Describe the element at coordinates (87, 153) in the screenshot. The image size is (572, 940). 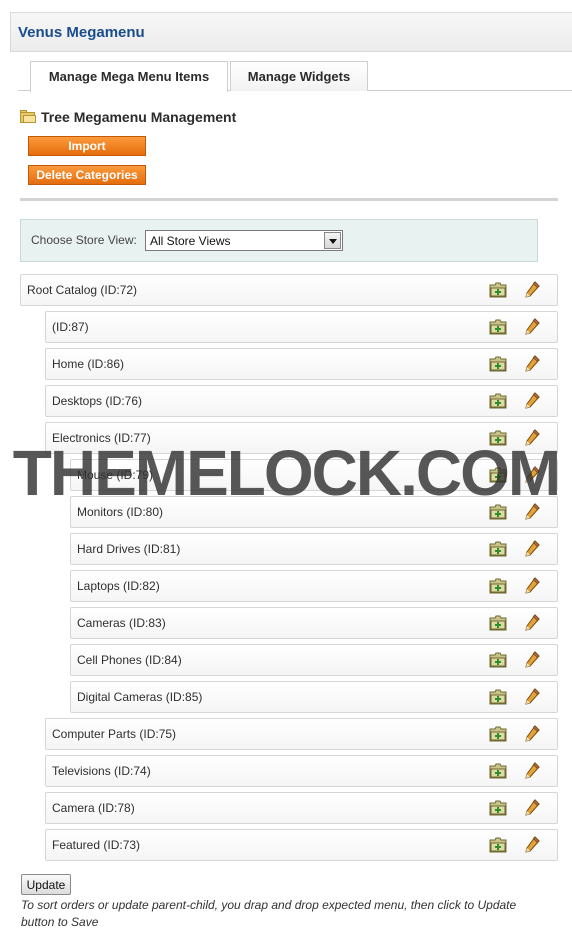
I see `import-categories-button: Import Categories` at that location.